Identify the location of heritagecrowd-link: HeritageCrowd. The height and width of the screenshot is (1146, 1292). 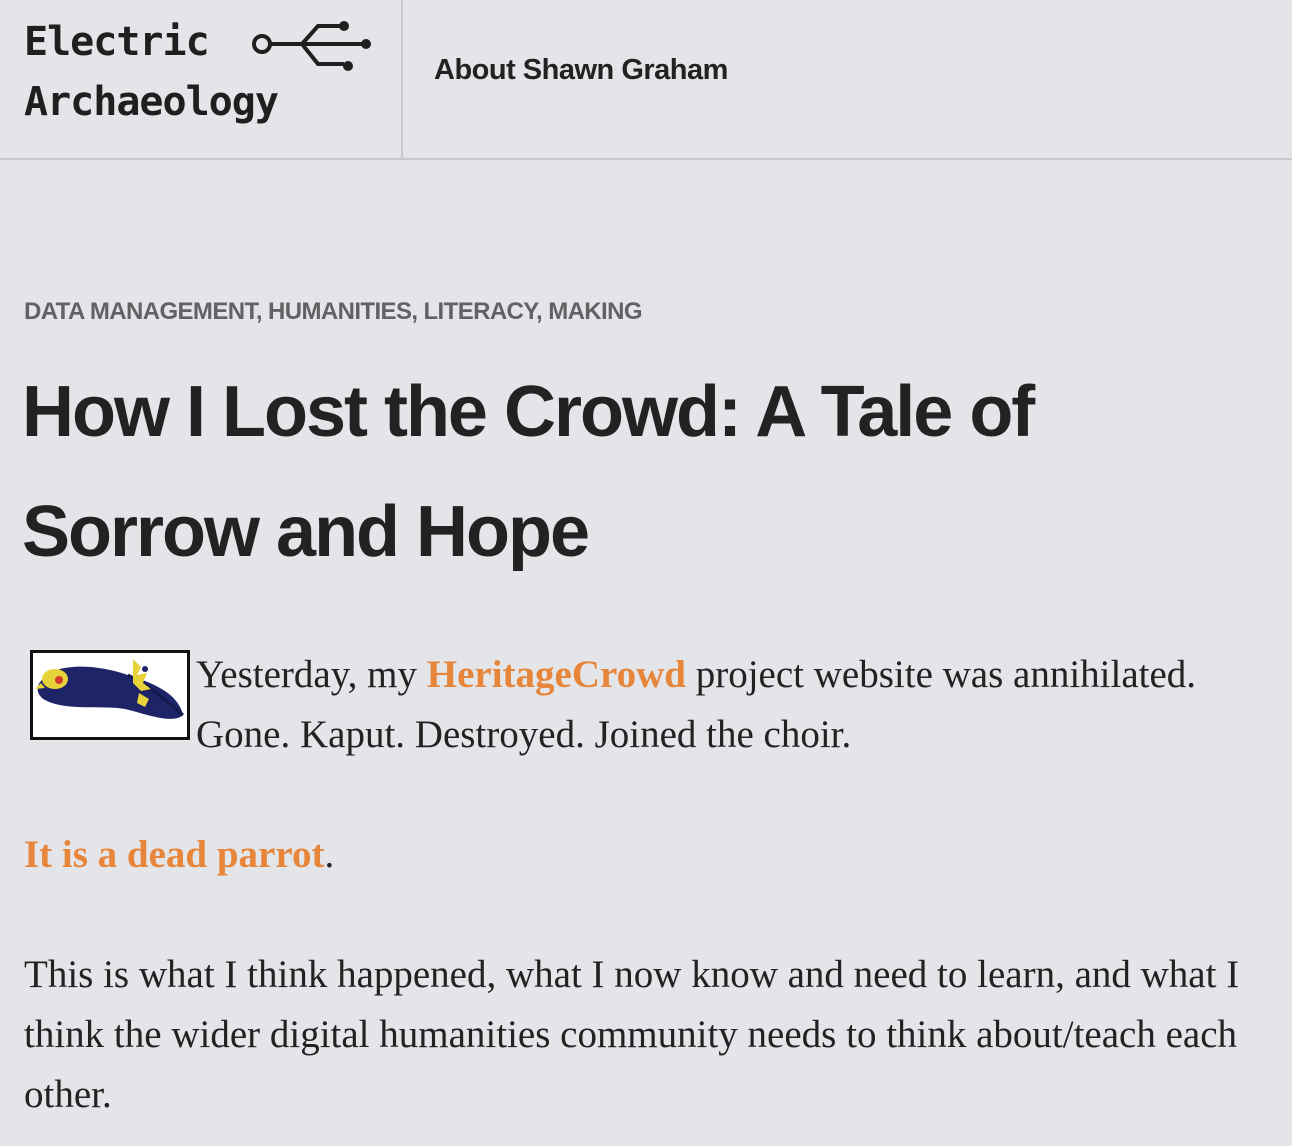
(556, 674).